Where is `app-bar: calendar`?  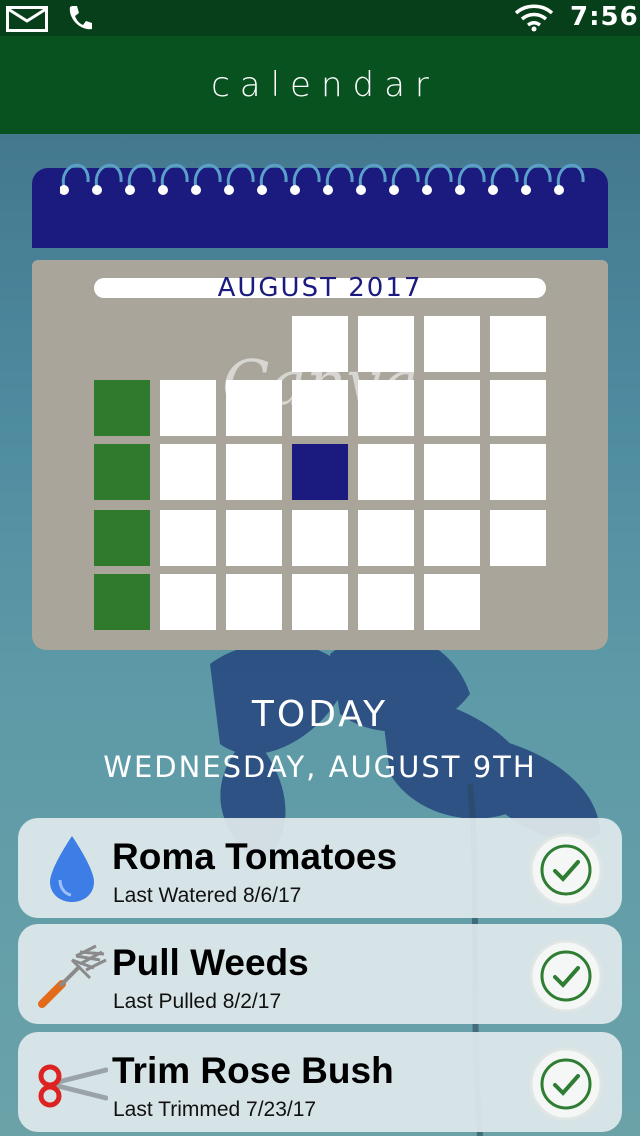 app-bar: calendar is located at coordinates (320, 85).